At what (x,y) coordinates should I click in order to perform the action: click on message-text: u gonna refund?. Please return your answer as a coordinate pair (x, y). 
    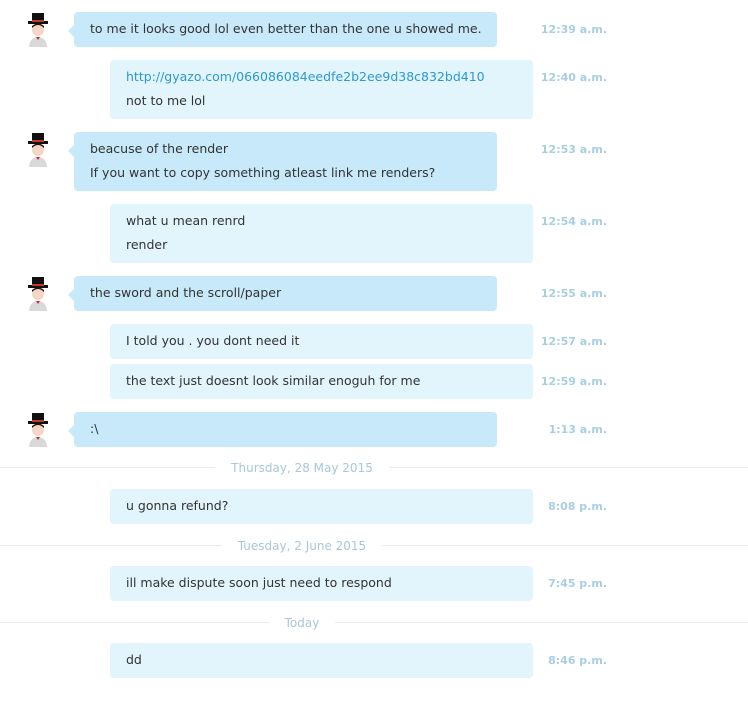
    Looking at the image, I should click on (177, 505).